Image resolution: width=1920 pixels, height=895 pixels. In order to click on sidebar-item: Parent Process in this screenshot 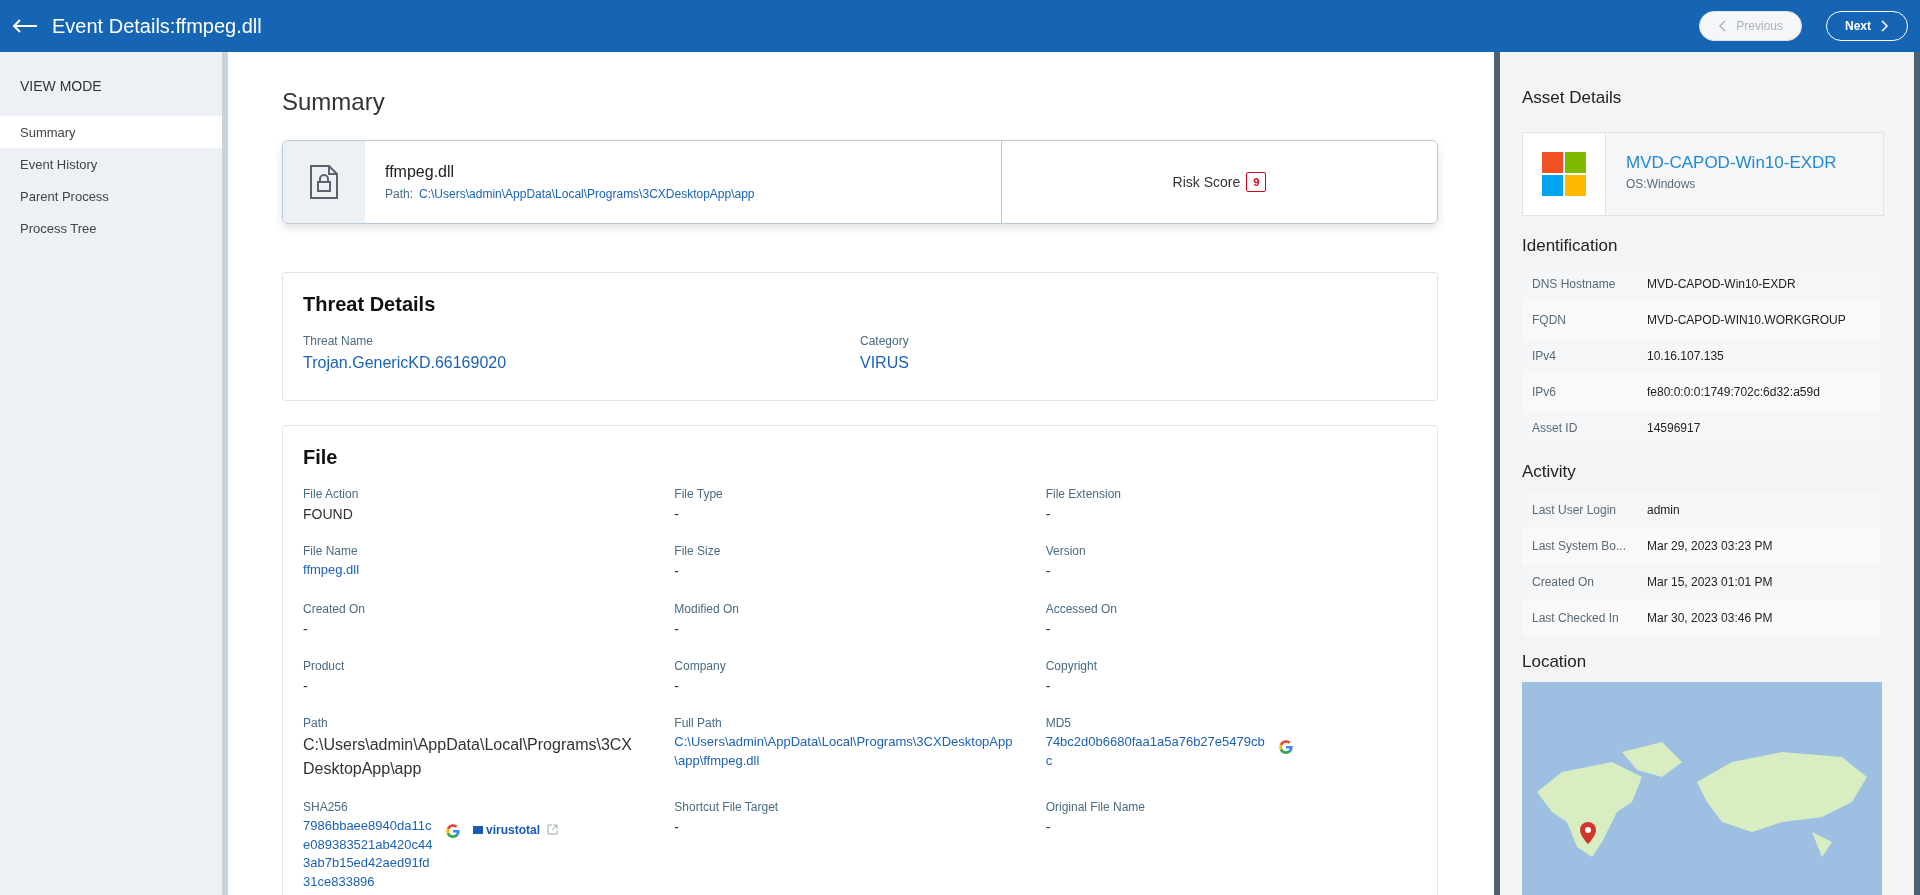, I will do `click(111, 196)`.